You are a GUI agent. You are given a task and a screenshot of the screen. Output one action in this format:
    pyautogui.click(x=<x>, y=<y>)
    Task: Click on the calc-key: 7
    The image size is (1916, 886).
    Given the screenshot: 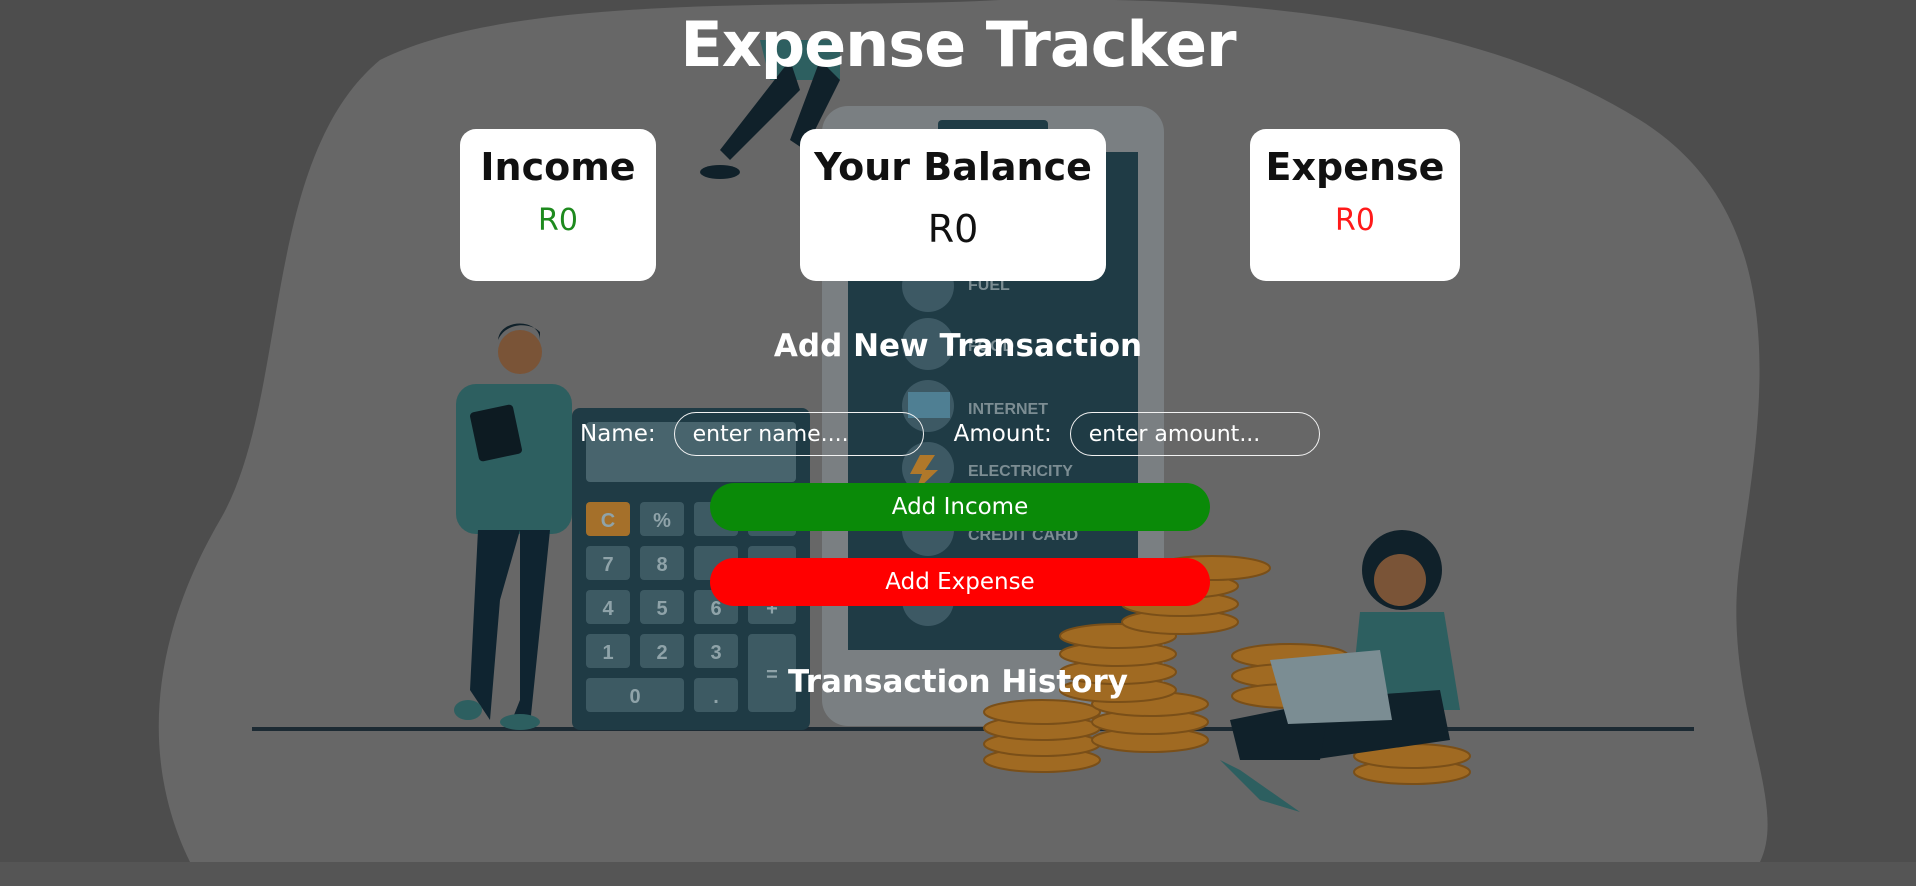 What is the action you would take?
    pyautogui.click(x=607, y=565)
    